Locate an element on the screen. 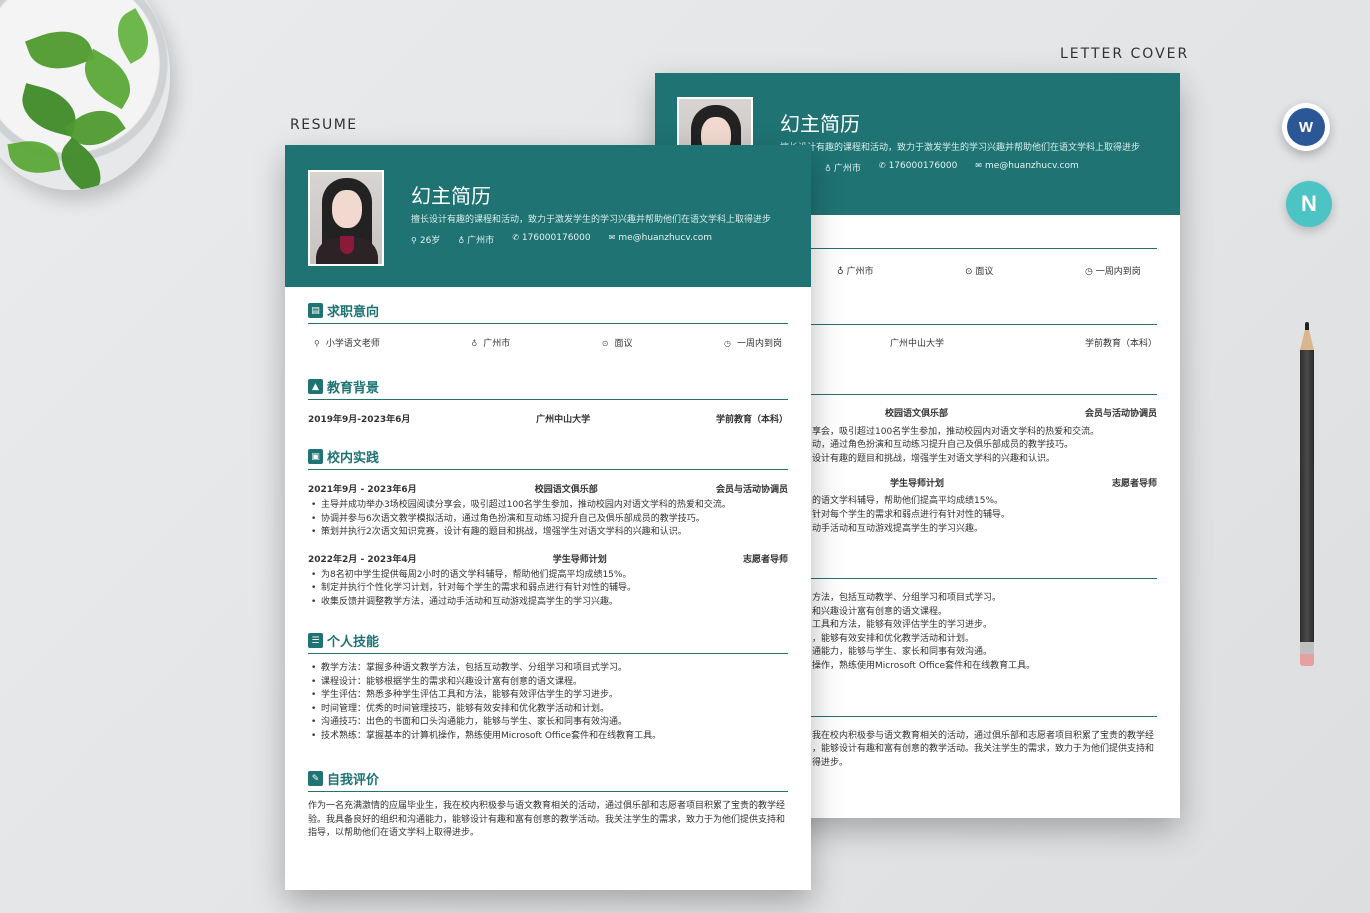 This screenshot has height=913, width=1370. edit-icon: ✎ is located at coordinates (315, 778).